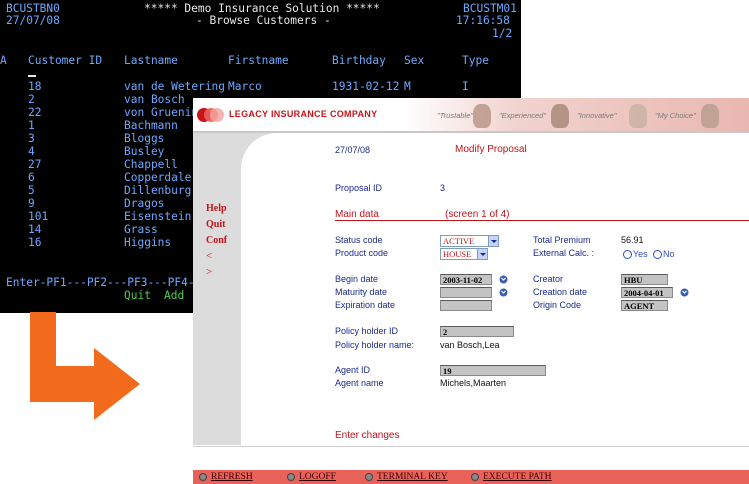  Describe the element at coordinates (31, 99) in the screenshot. I see `terminal-cell-id: 2` at that location.